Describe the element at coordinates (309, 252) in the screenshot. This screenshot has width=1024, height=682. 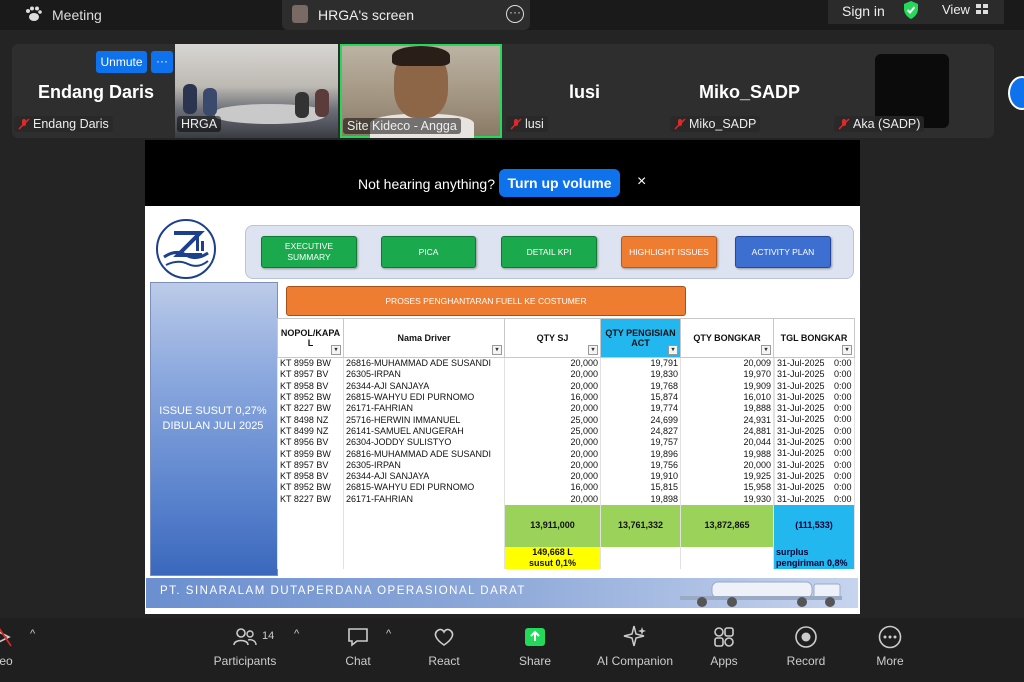
I see `executive-summary-button: EXECUTIVE SUMMARY` at that location.